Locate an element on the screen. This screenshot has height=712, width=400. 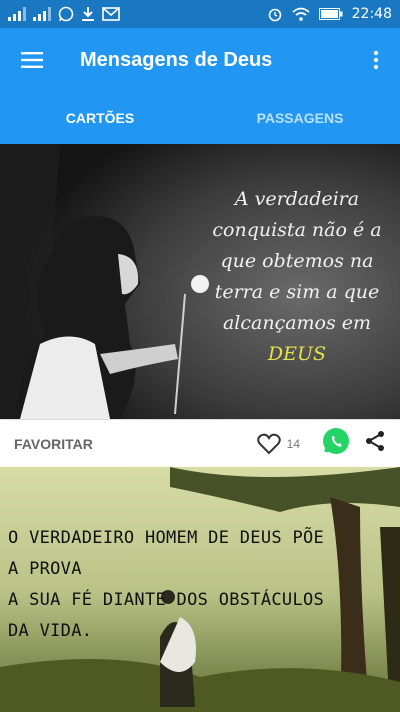
share-icon is located at coordinates (375, 441).